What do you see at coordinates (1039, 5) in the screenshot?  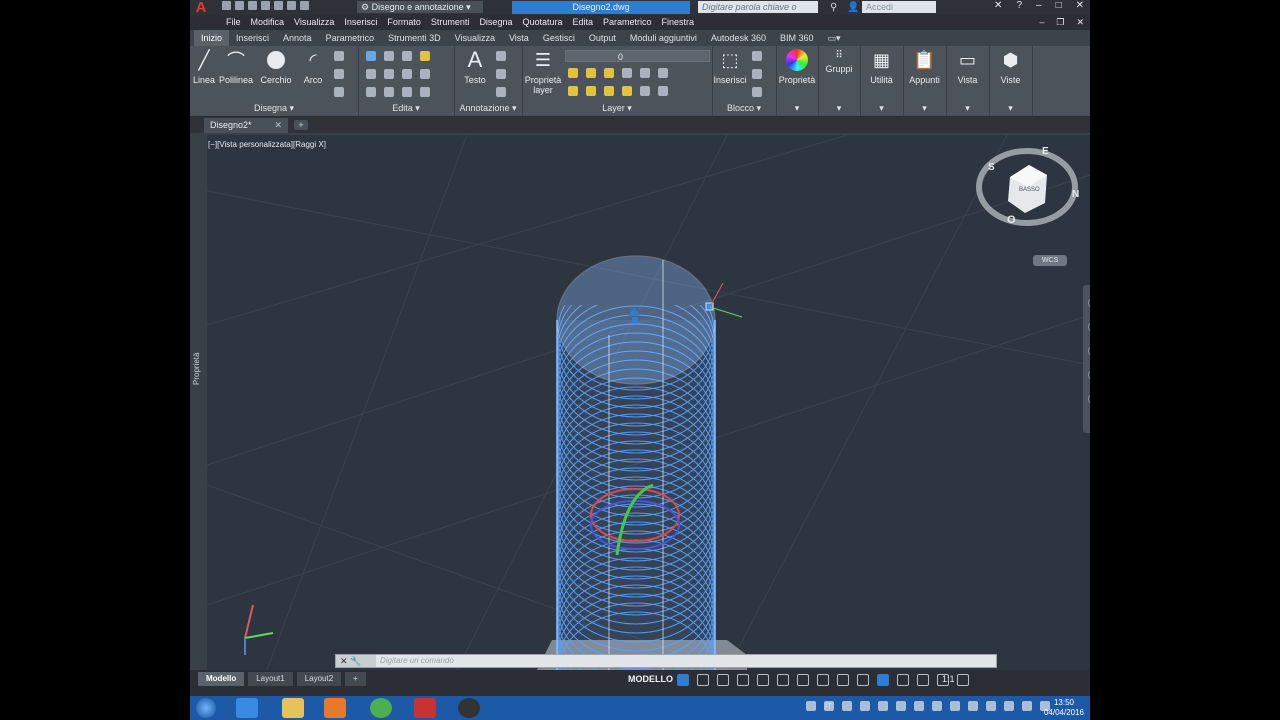 I see `minimize-icon: –` at bounding box center [1039, 5].